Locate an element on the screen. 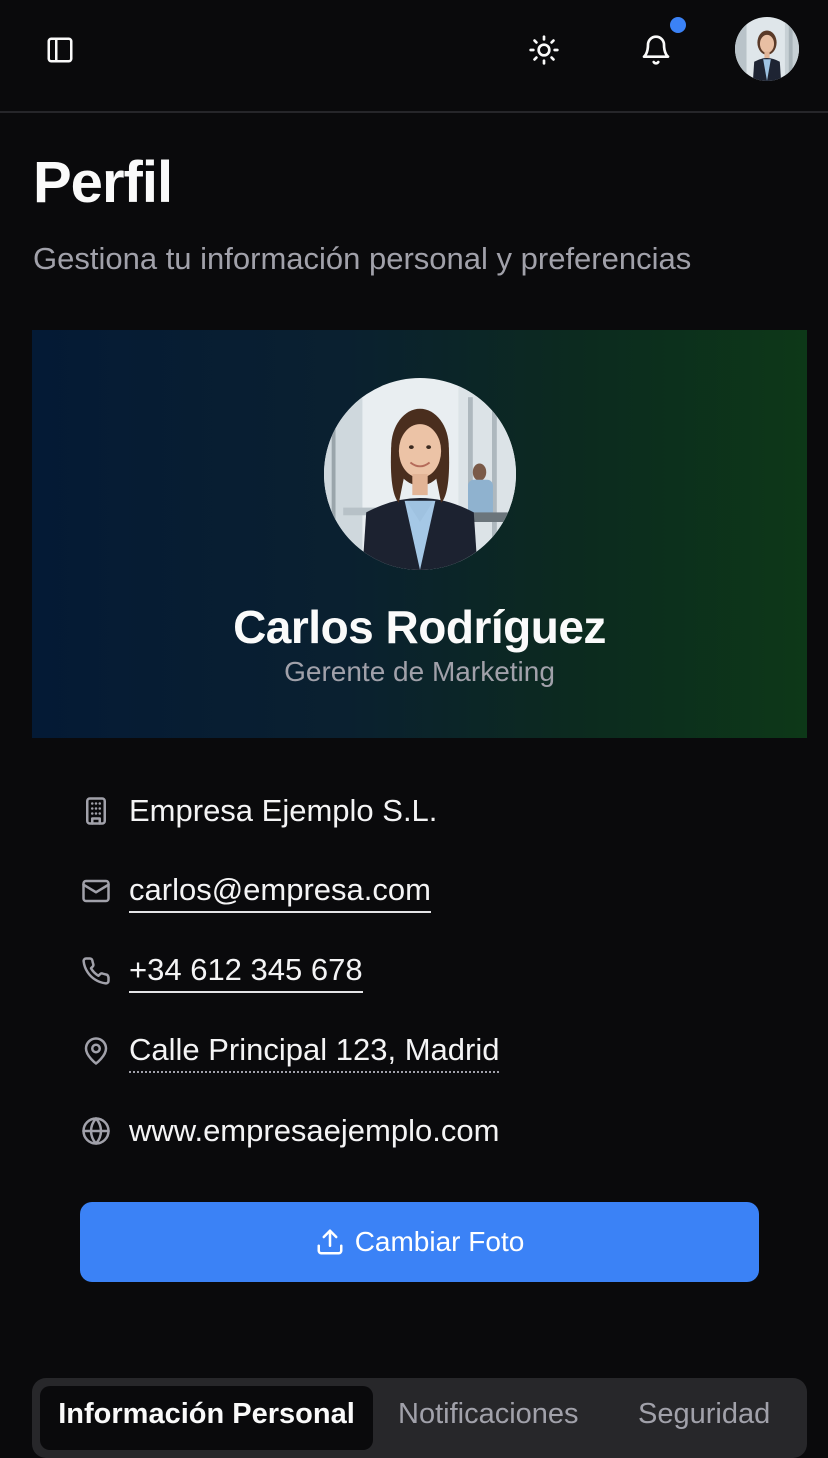  change-photo-button: Cambiar Foto is located at coordinates (419, 1242).